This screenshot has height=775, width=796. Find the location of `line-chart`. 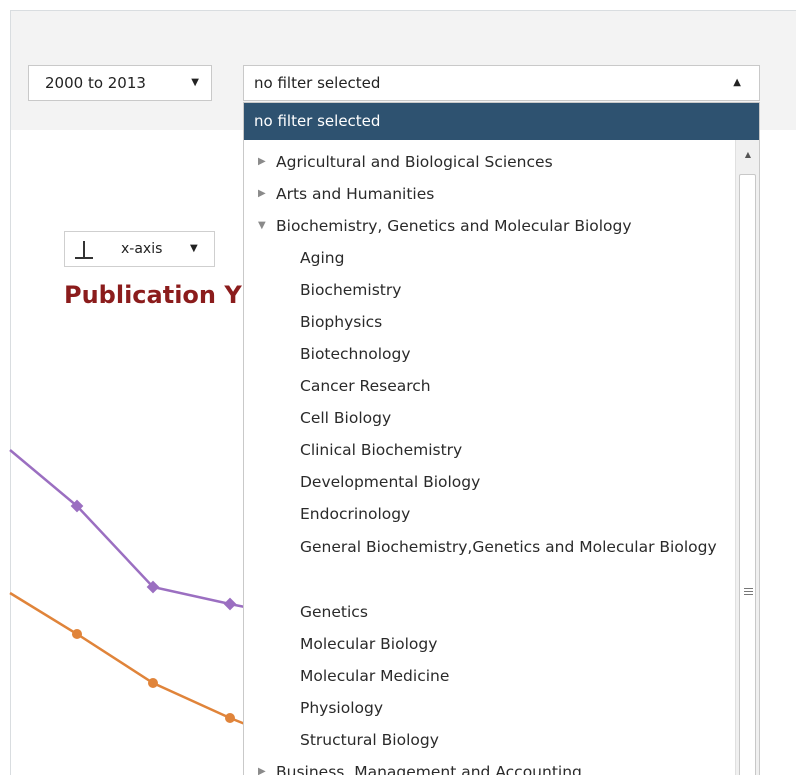

line-chart is located at coordinates (129, 588).